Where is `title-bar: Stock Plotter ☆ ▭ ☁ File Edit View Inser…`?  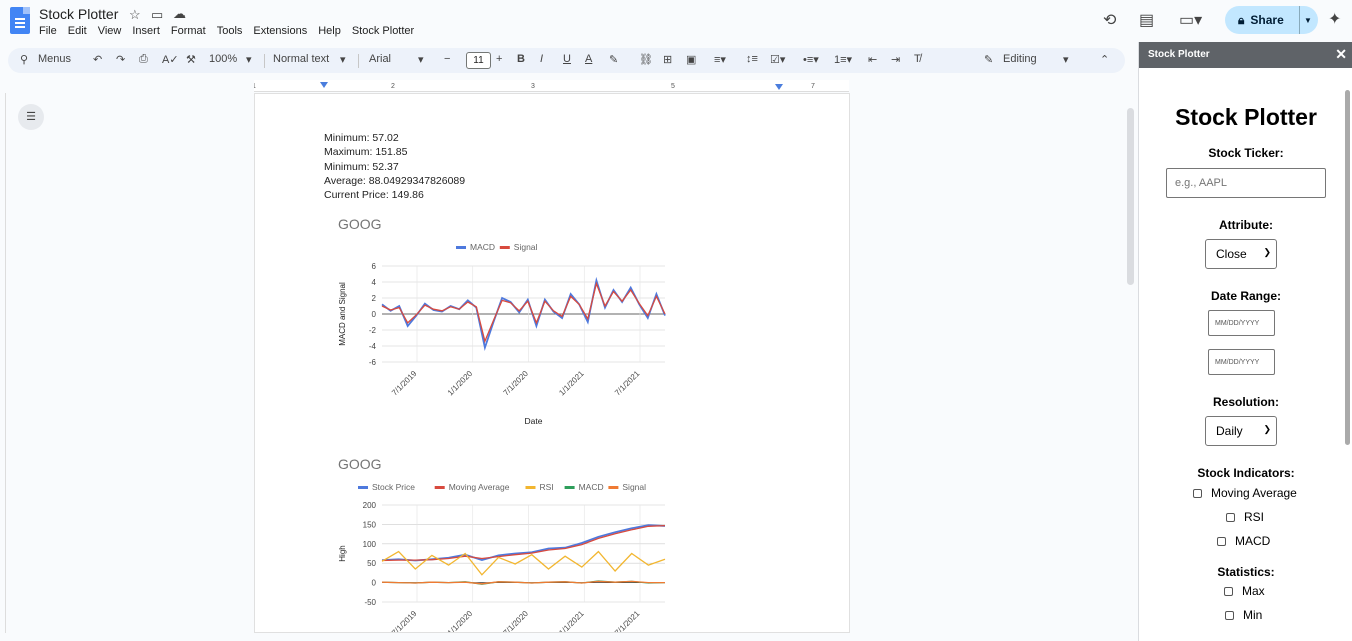
title-bar: Stock Plotter ☆ ▭ ☁ File Edit View Inser… is located at coordinates (676, 22).